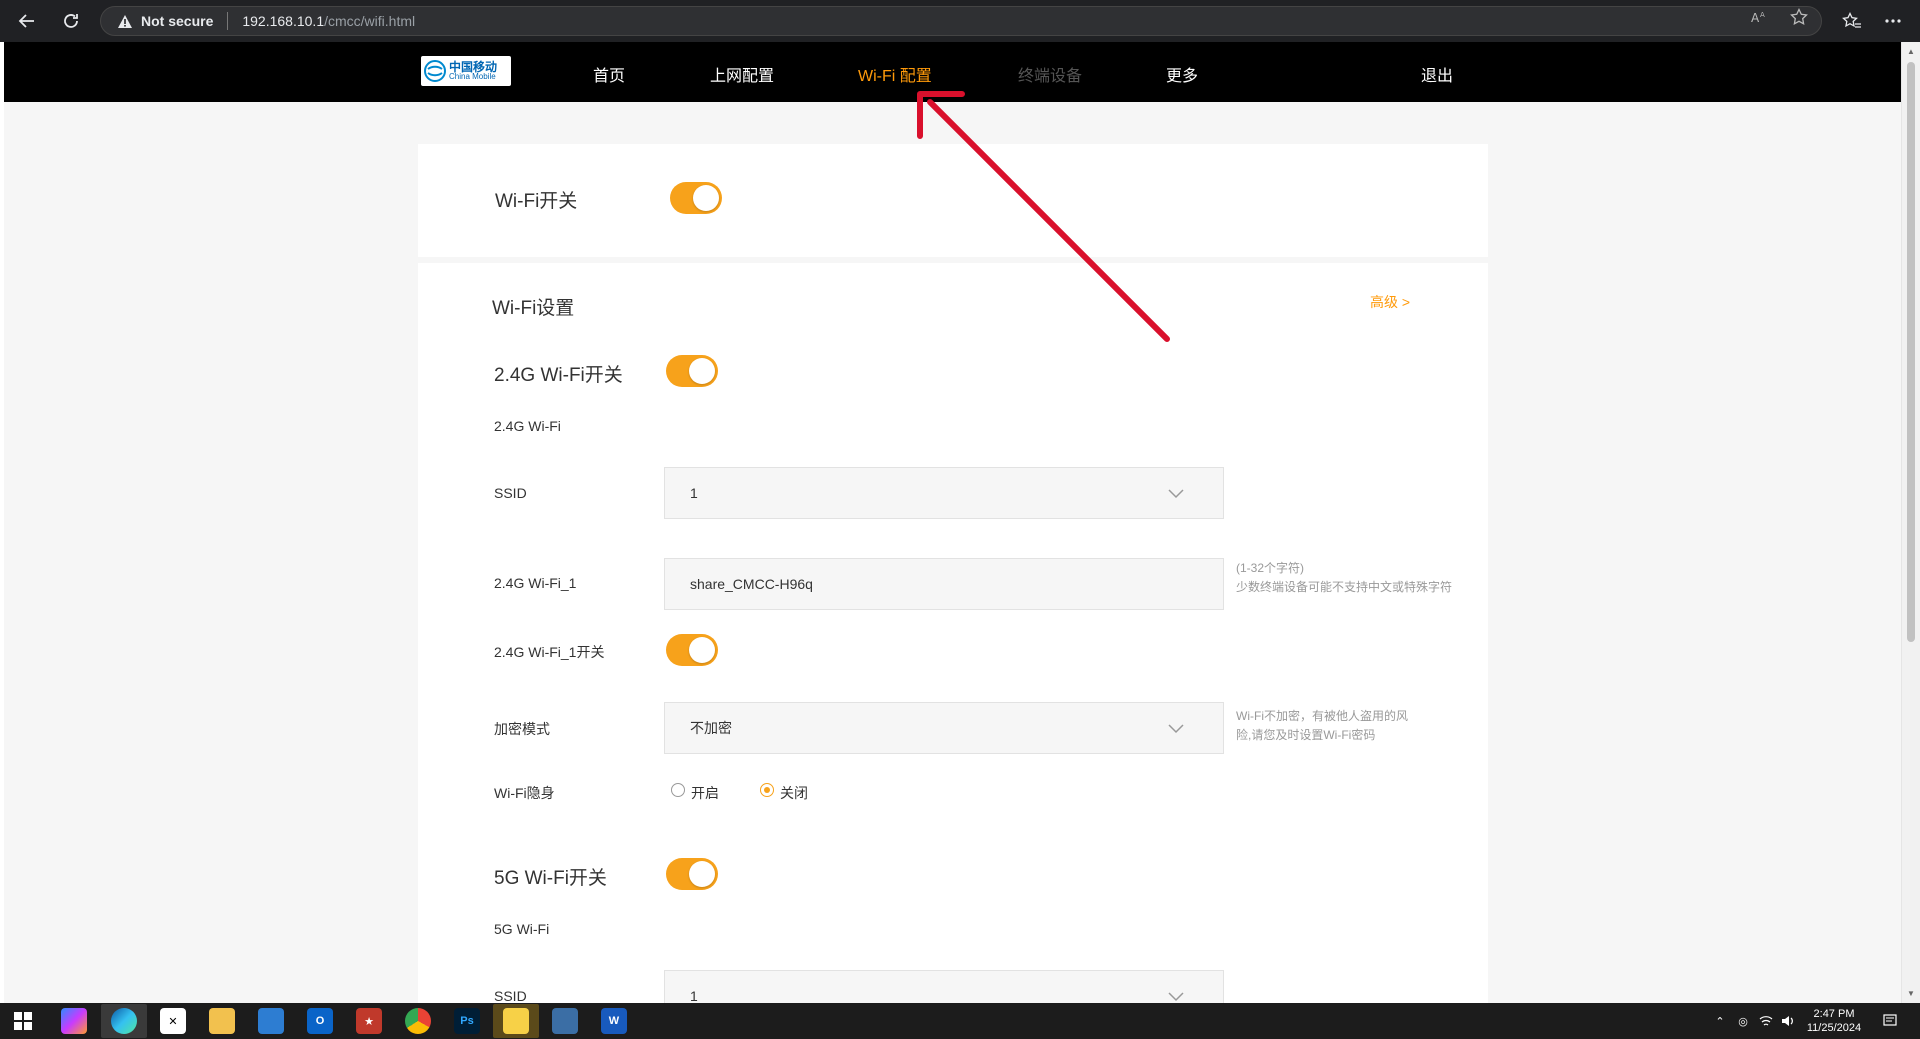  What do you see at coordinates (549, 652) in the screenshot?
I see `band24-sub-switch-label: 2.4G Wi-Fi_1开关` at bounding box center [549, 652].